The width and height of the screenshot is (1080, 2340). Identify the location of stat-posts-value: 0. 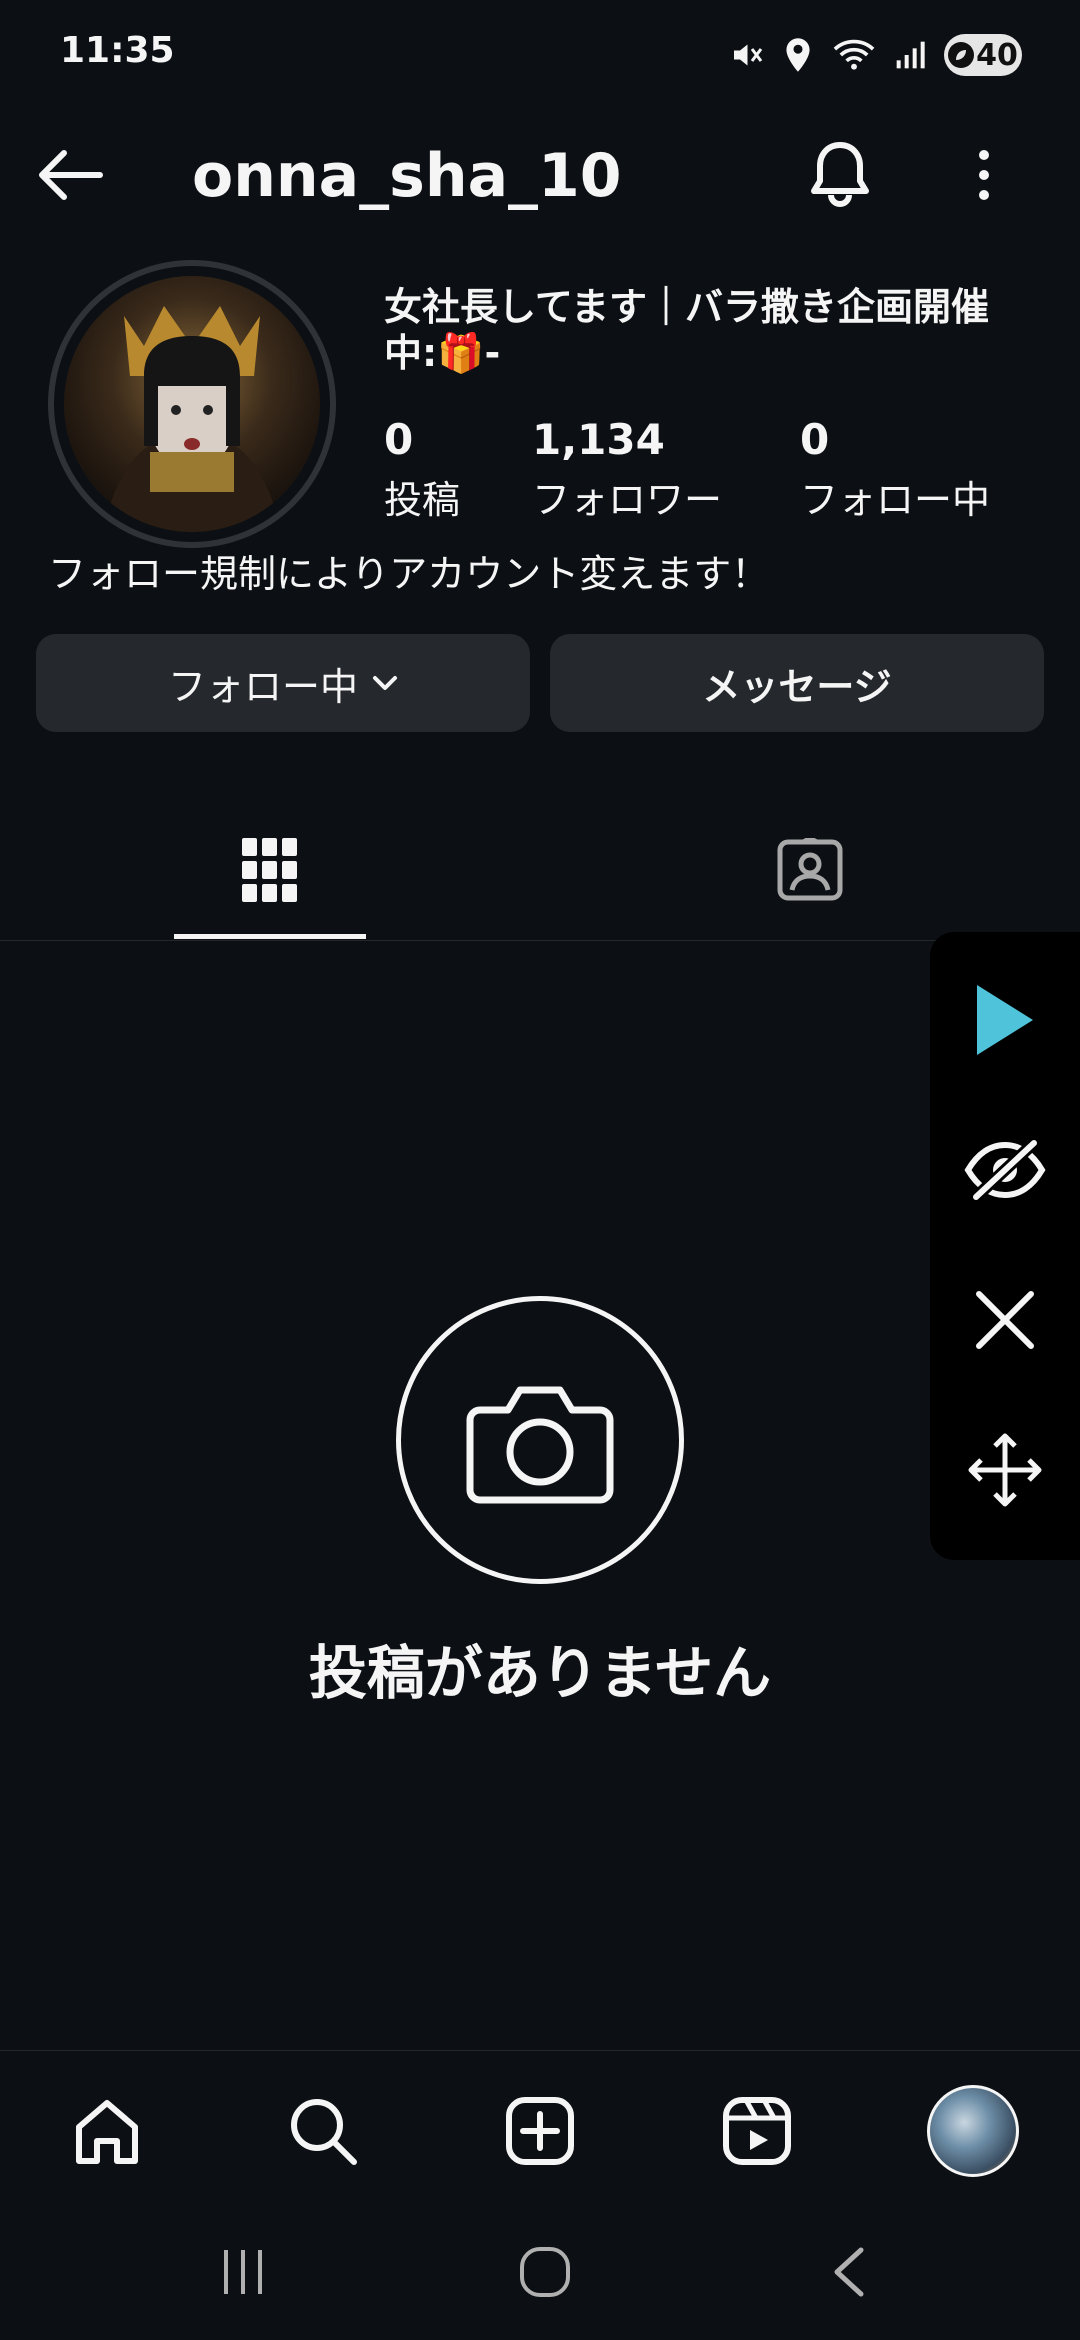
(399, 439).